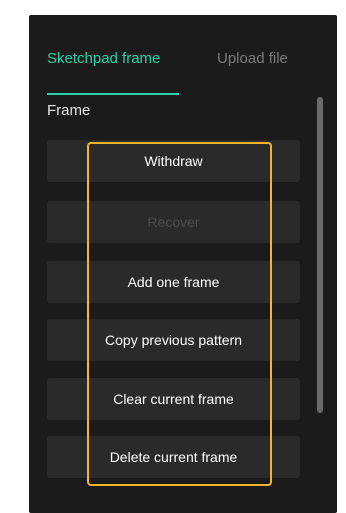  What do you see at coordinates (173, 399) in the screenshot?
I see `clear-current-frame-button: Clear current frame` at bounding box center [173, 399].